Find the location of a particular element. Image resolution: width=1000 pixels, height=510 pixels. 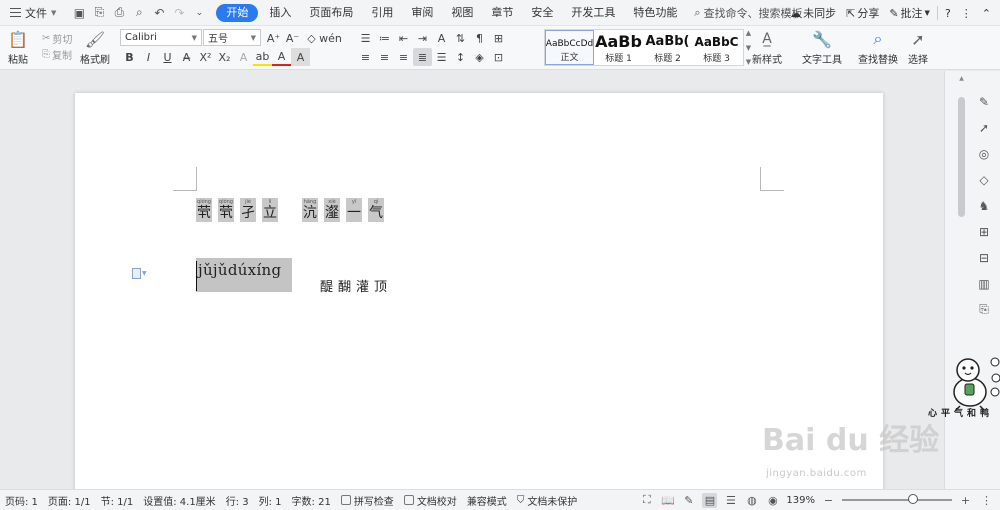

collapse-ribbon-icon: ⌃ is located at coordinates (986, 13).